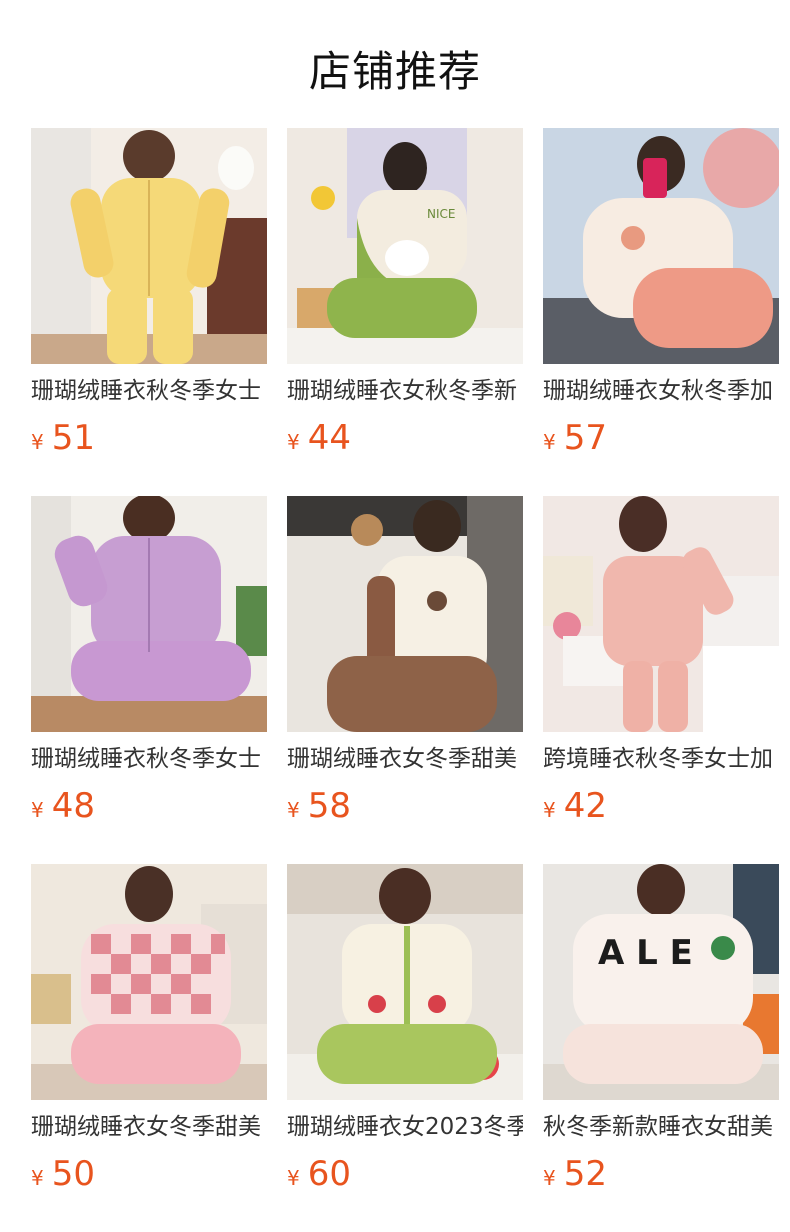  I want to click on price-value: 44, so click(329, 438).